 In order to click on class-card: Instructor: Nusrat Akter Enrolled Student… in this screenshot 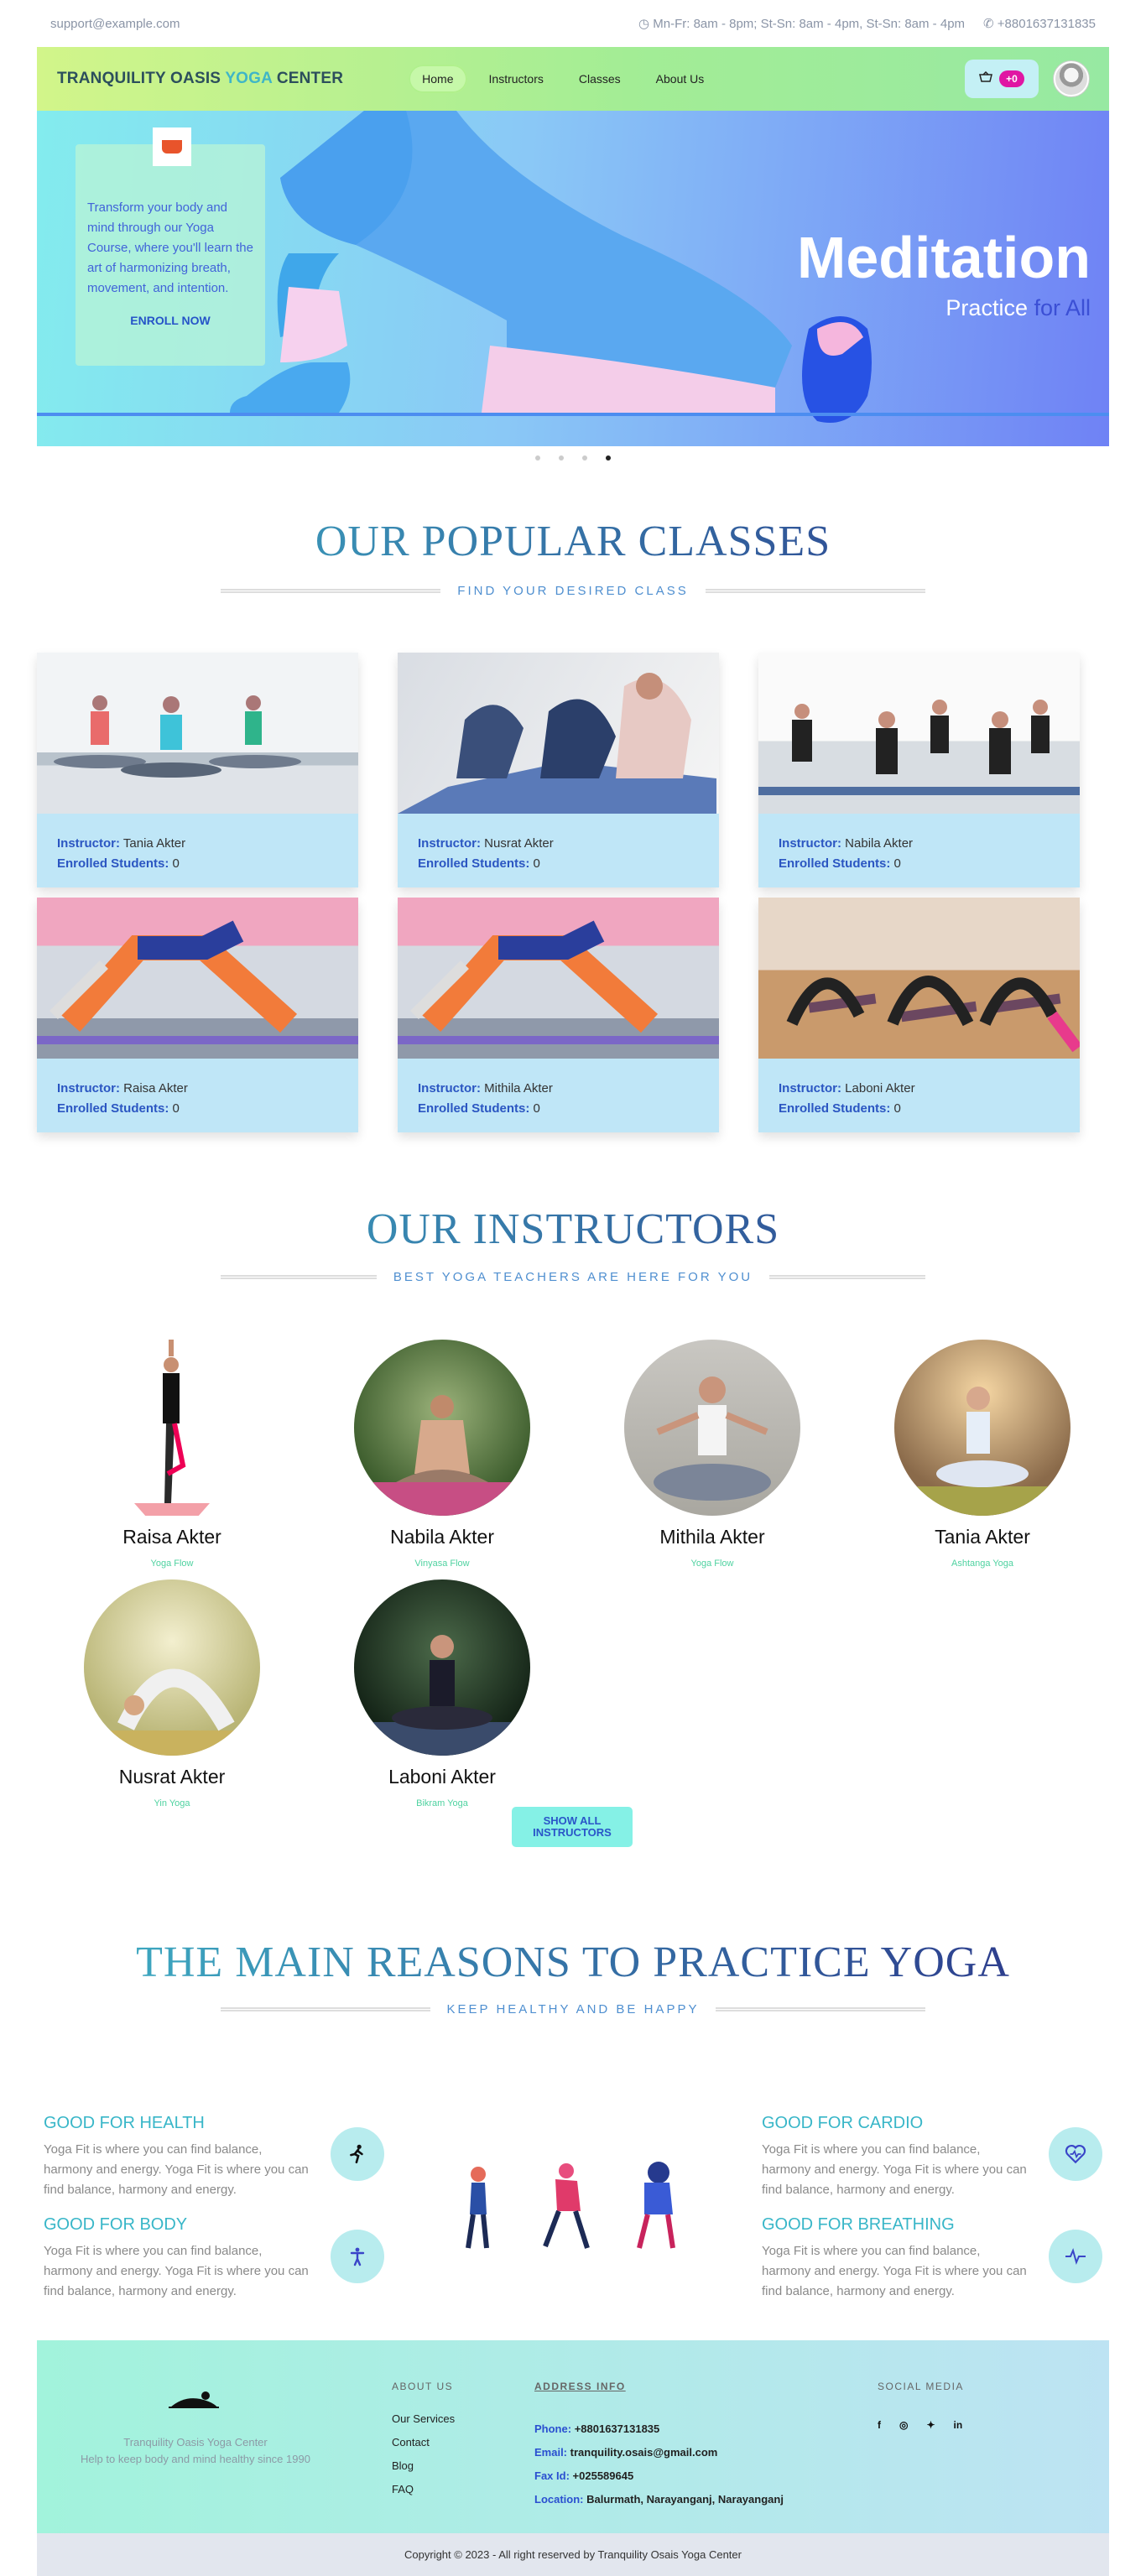, I will do `click(558, 770)`.